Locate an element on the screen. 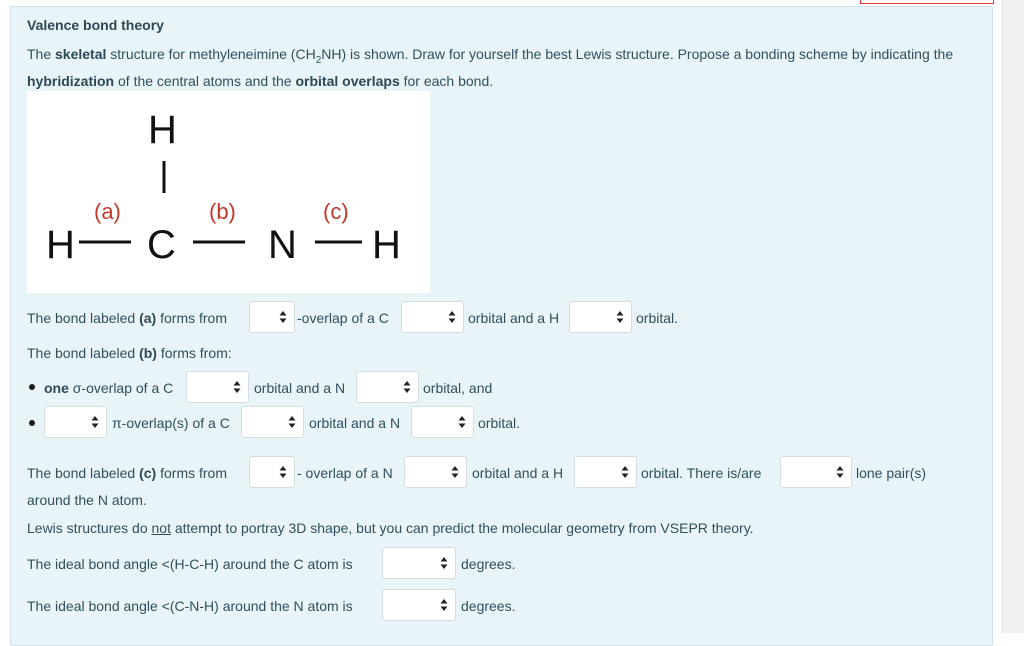 This screenshot has height=646, width=1024. angle-cnh-unit: degrees. is located at coordinates (488, 606).